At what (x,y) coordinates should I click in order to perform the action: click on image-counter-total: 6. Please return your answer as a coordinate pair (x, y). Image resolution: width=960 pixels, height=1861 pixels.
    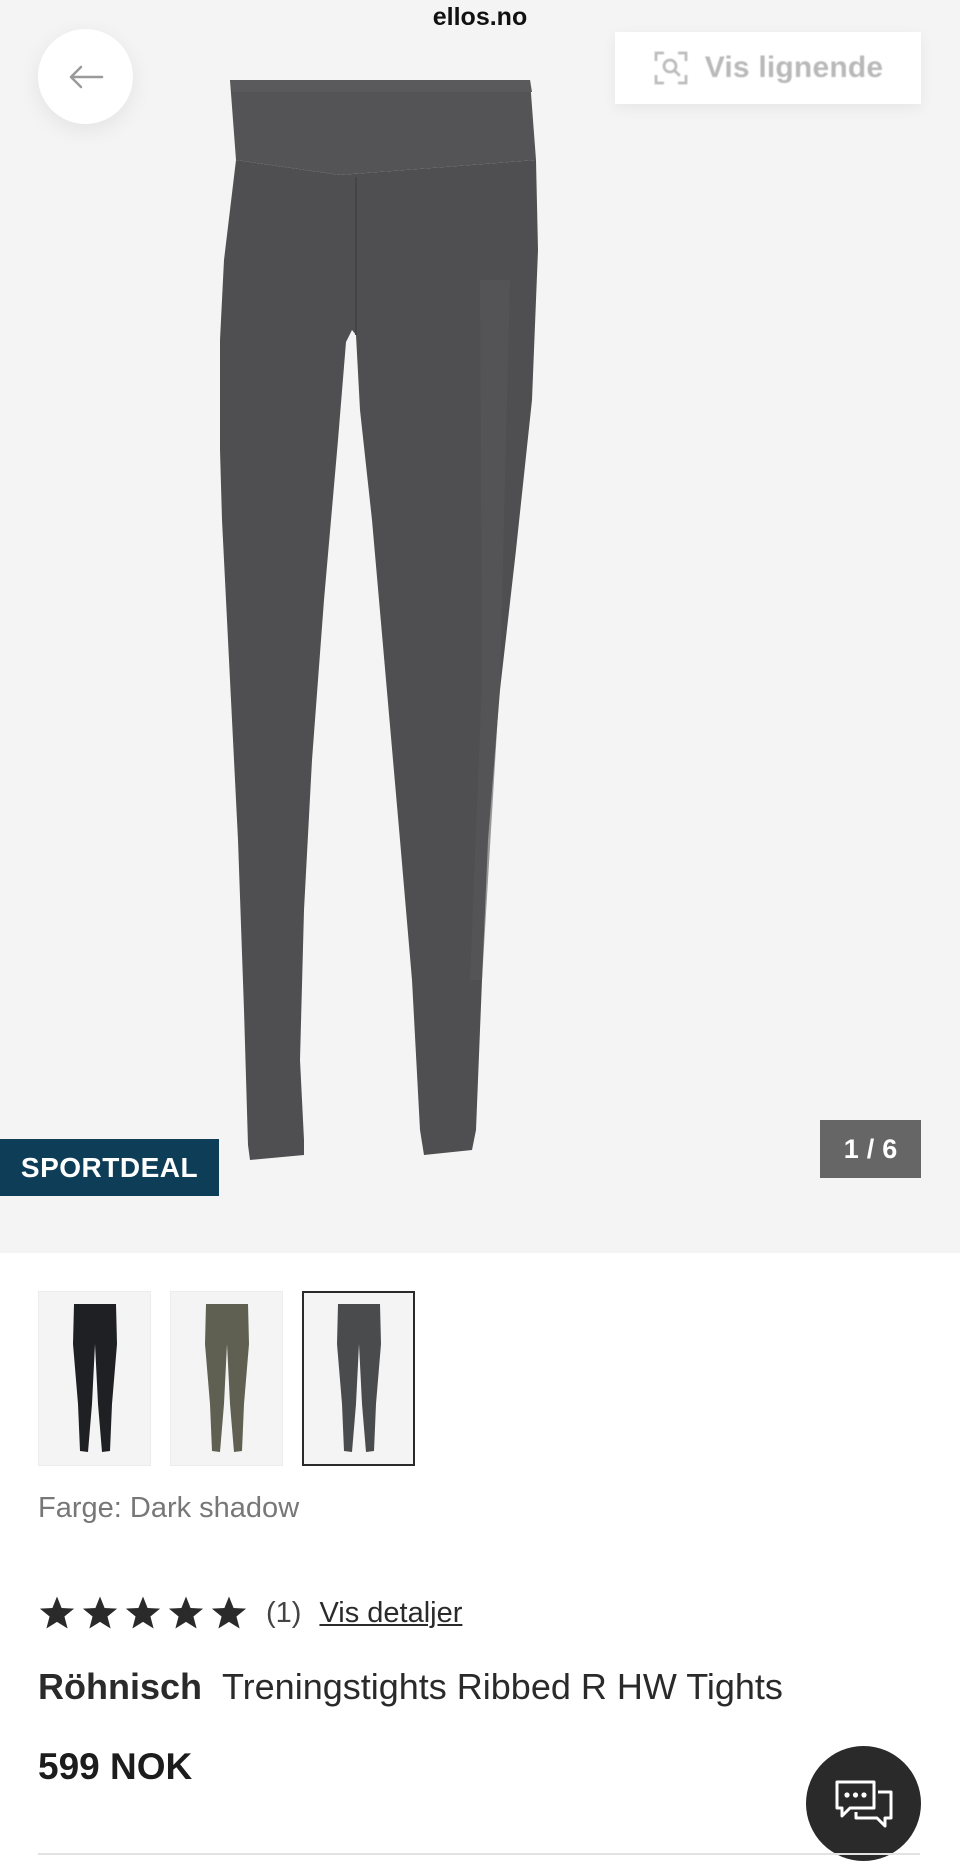
    Looking at the image, I should click on (890, 1148).